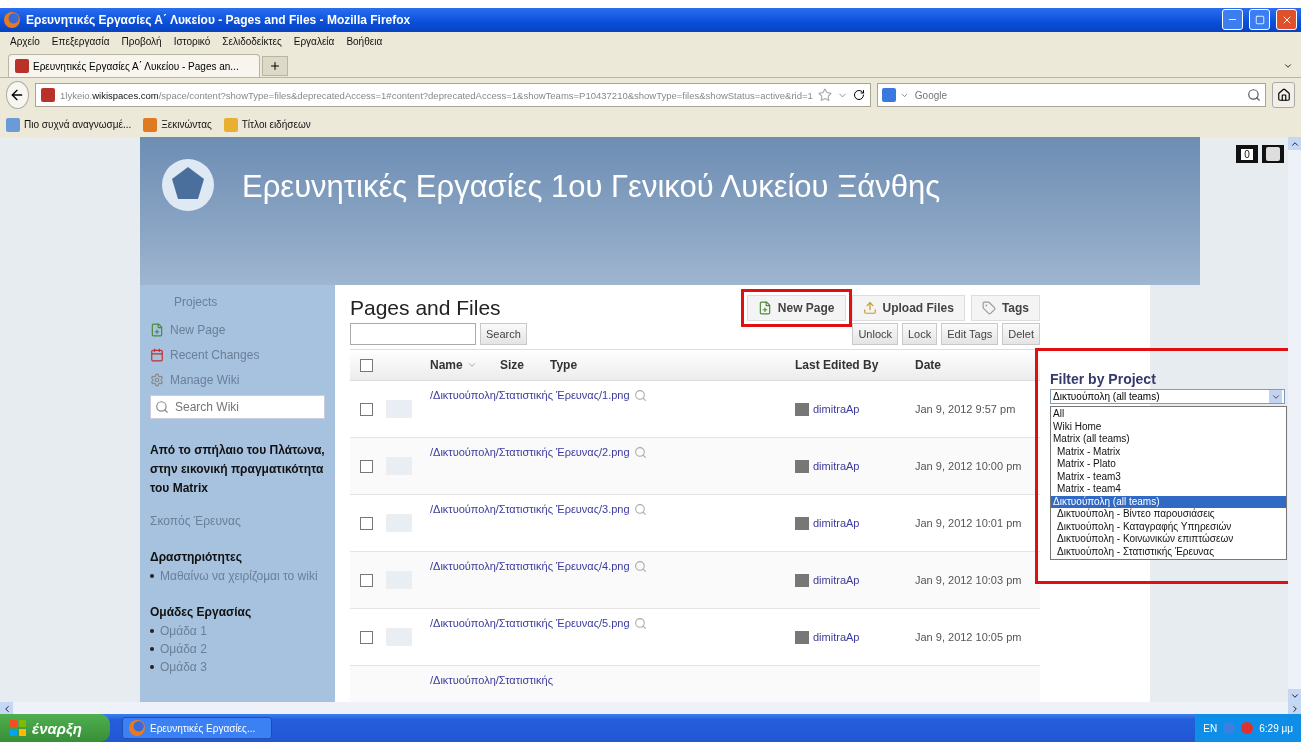 The width and height of the screenshot is (1301, 742). Describe the element at coordinates (237, 469) in the screenshot. I see `section-heading: Από το σπήλαιο του Πλάτωνα, στην εικονική πραγματικότητα του Matrix` at that location.